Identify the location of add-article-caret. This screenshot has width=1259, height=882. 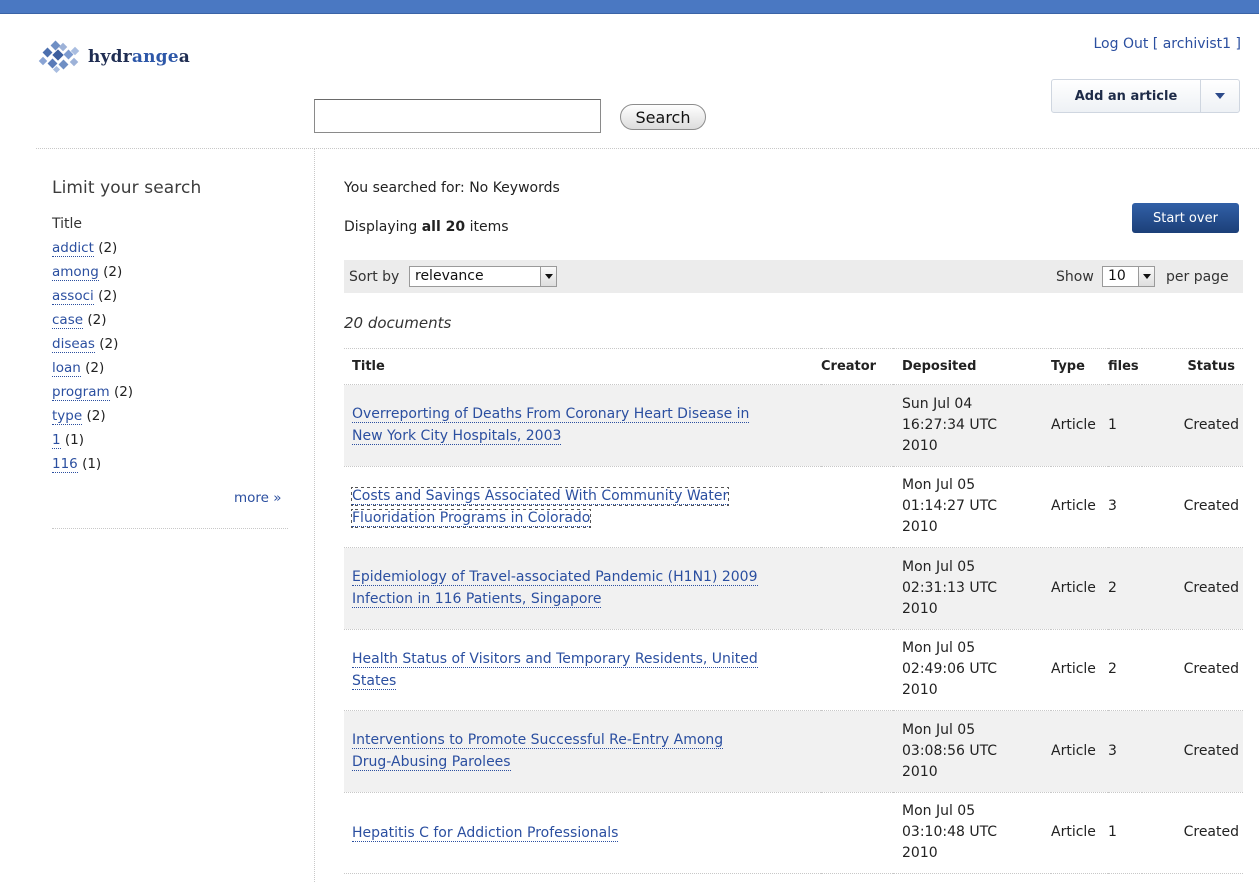
(1220, 96).